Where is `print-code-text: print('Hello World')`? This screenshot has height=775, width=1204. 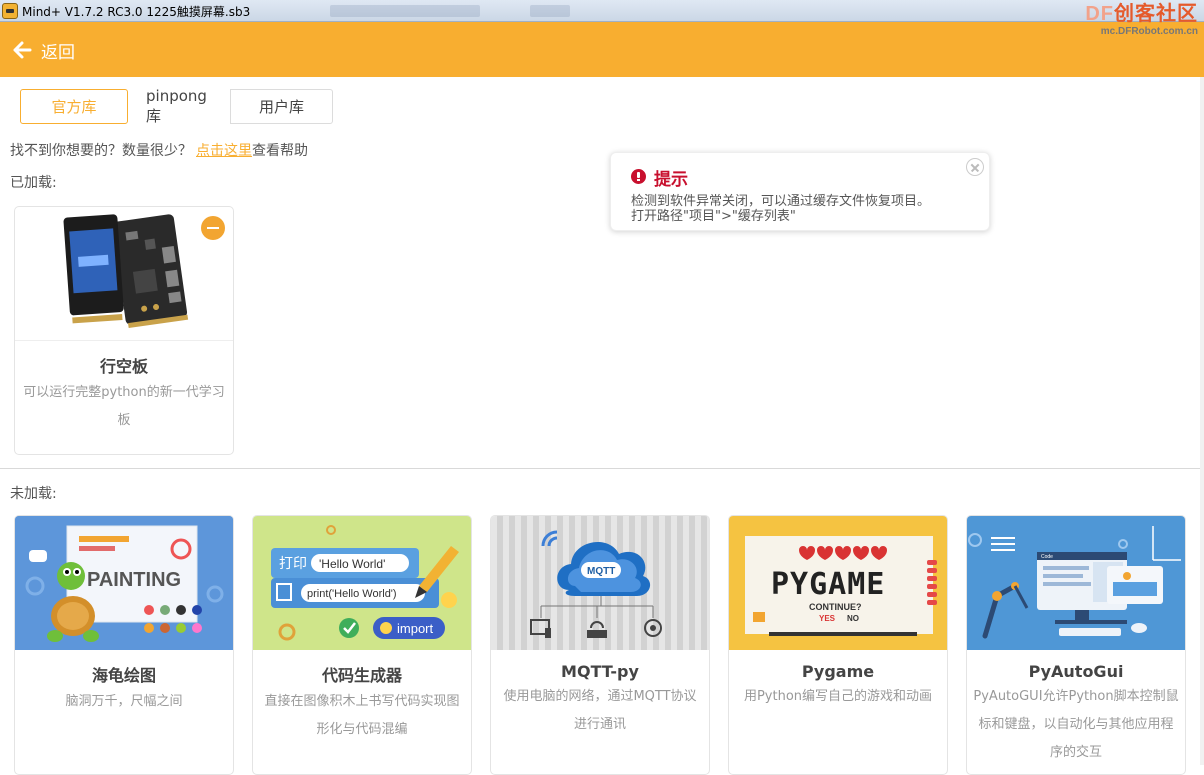
print-code-text: print('Hello World') is located at coordinates (352, 594).